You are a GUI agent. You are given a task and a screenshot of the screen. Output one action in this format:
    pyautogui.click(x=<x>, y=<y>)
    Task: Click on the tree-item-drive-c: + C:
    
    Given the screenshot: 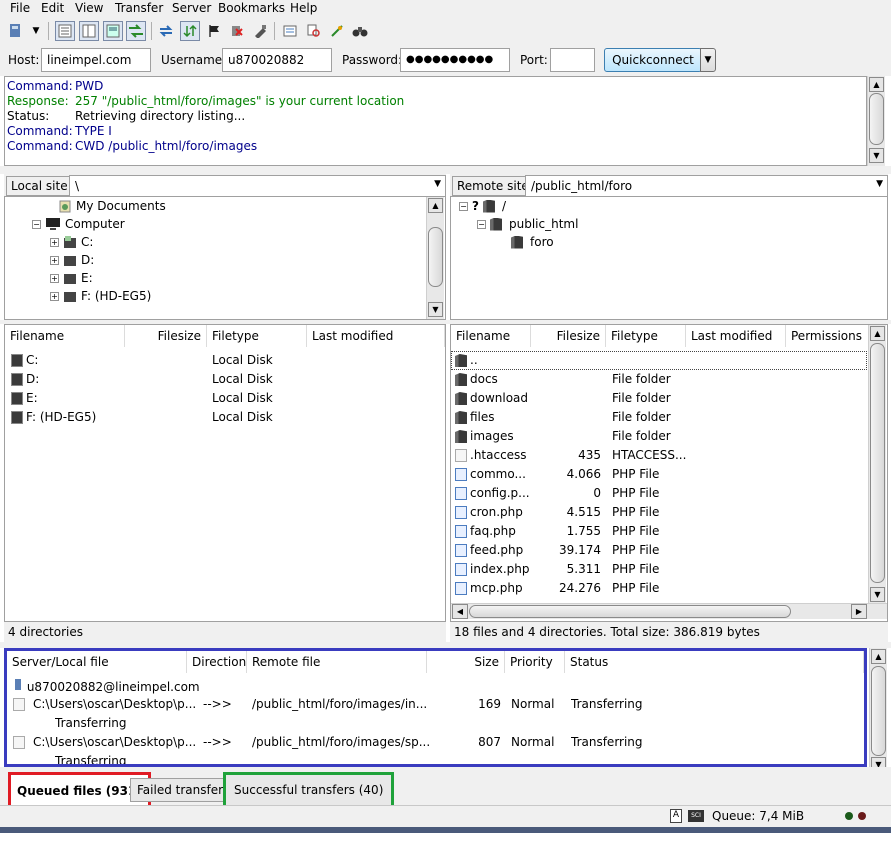 What is the action you would take?
    pyautogui.click(x=71, y=242)
    